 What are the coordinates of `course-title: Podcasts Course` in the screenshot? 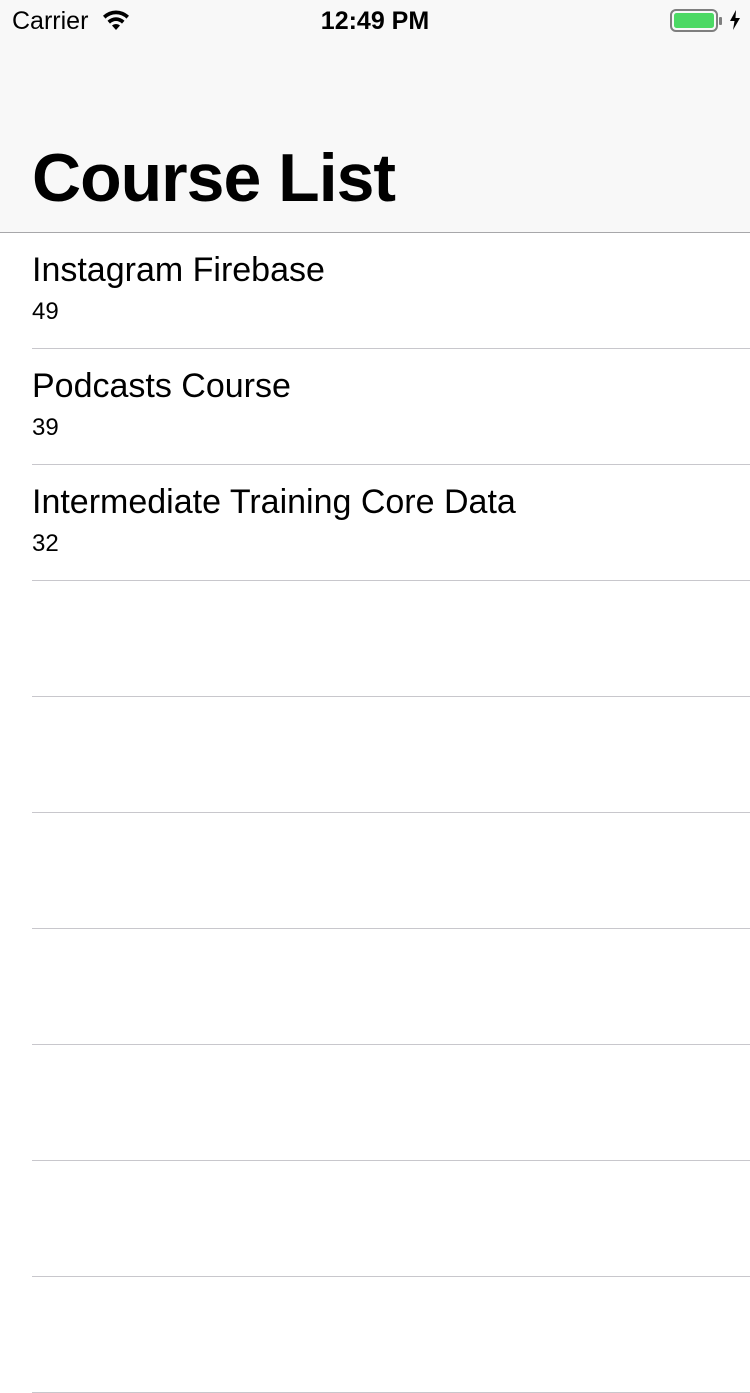 It's located at (161, 386).